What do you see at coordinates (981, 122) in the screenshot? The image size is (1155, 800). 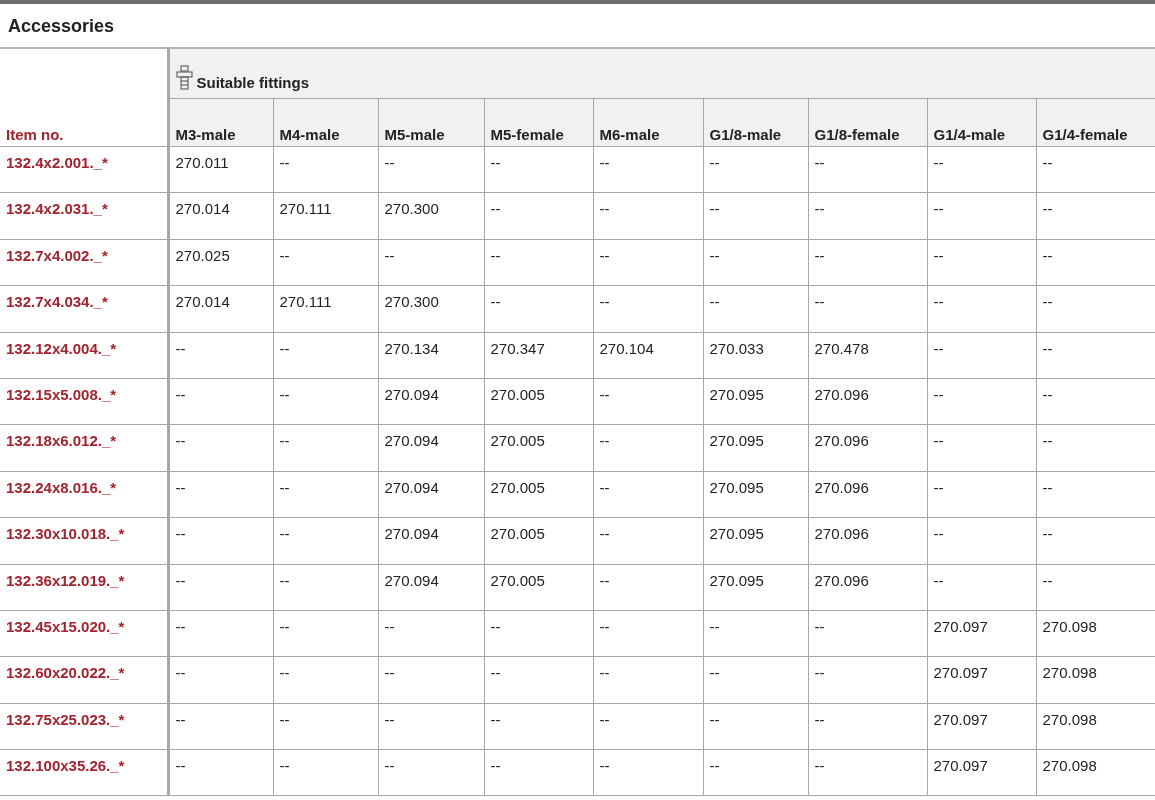 I see `column-header: G1/4-male` at bounding box center [981, 122].